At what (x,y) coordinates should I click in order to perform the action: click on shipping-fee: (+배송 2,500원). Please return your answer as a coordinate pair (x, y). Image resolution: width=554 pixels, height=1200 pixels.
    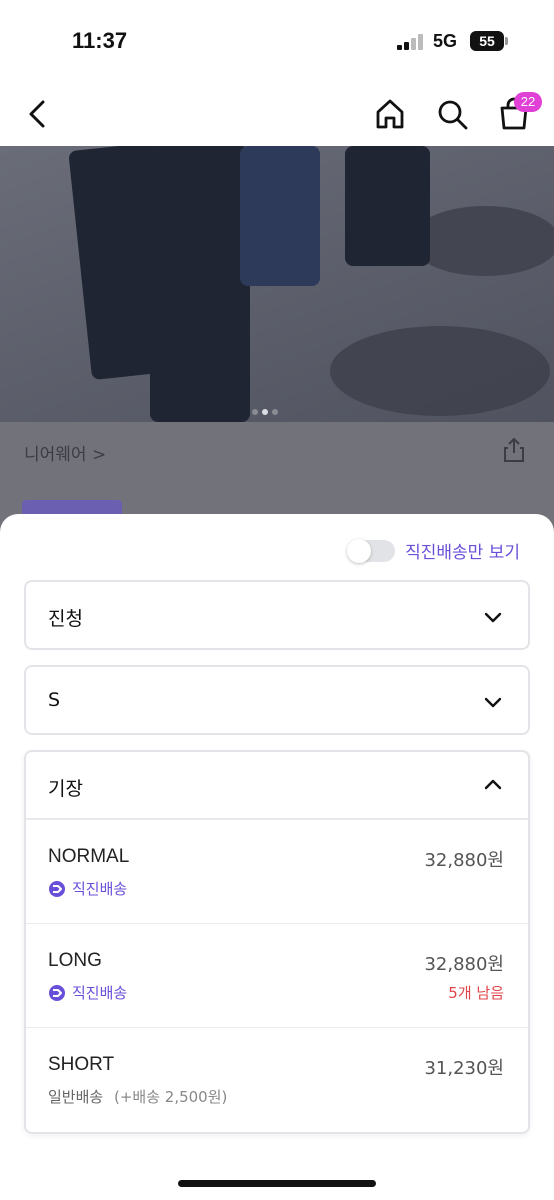
    Looking at the image, I should click on (170, 1097).